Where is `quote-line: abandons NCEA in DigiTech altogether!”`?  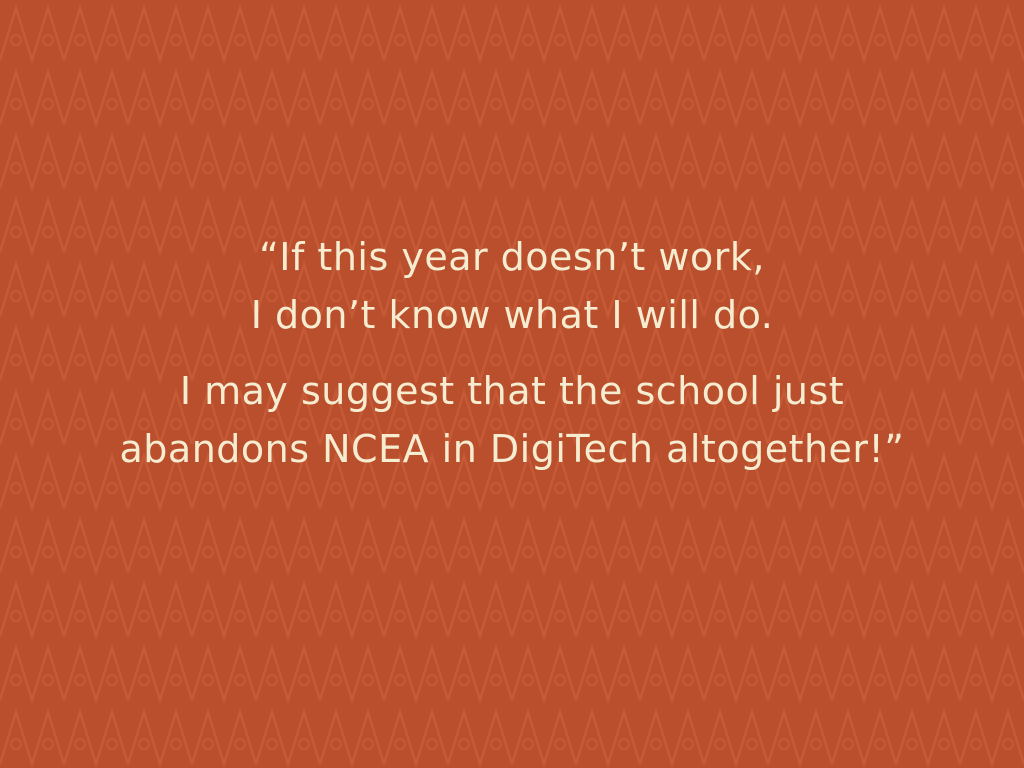 quote-line: abandons NCEA in DigiTech altogether!” is located at coordinates (512, 449).